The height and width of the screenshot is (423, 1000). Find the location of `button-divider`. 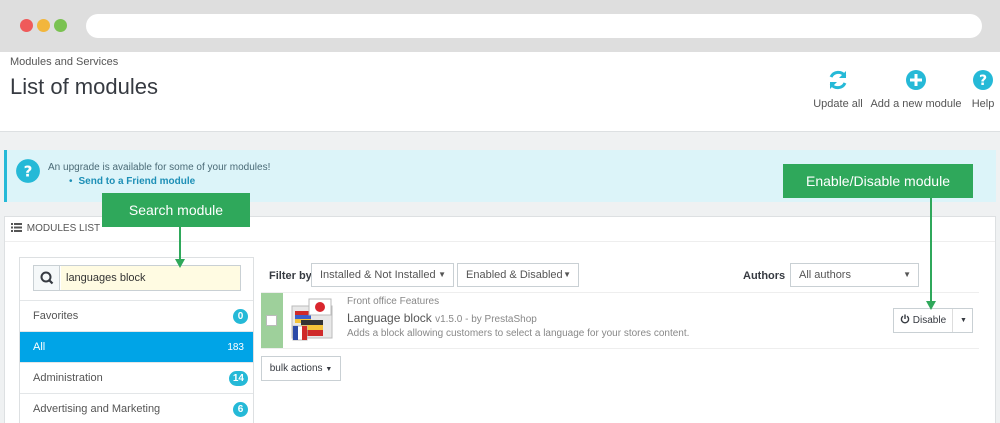

button-divider is located at coordinates (952, 320).